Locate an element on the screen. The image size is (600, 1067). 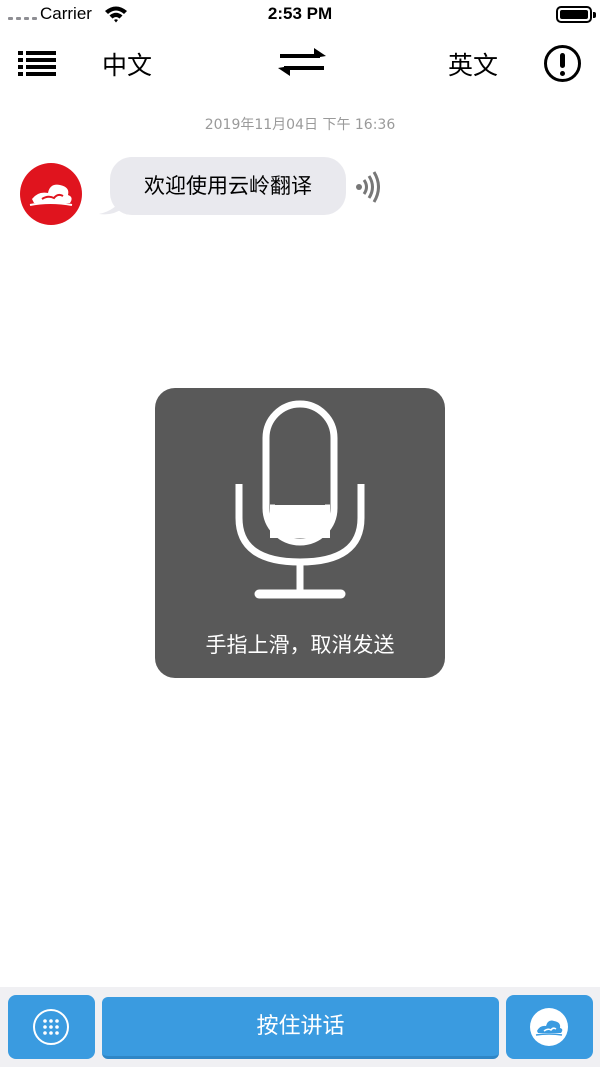
list-menu-icon is located at coordinates (37, 63).